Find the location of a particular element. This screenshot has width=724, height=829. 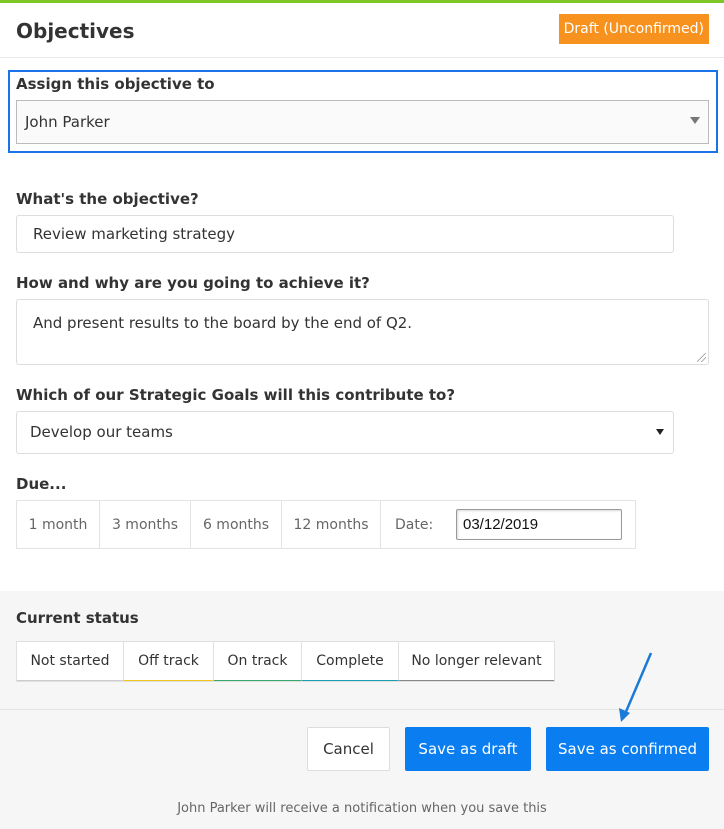

strategic-goal-value: Develop our teams is located at coordinates (101, 432).